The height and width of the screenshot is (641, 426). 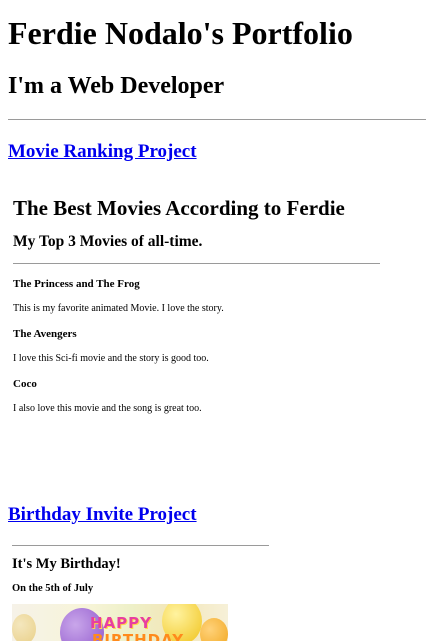 What do you see at coordinates (45, 334) in the screenshot?
I see `movie-title: The Avengers` at bounding box center [45, 334].